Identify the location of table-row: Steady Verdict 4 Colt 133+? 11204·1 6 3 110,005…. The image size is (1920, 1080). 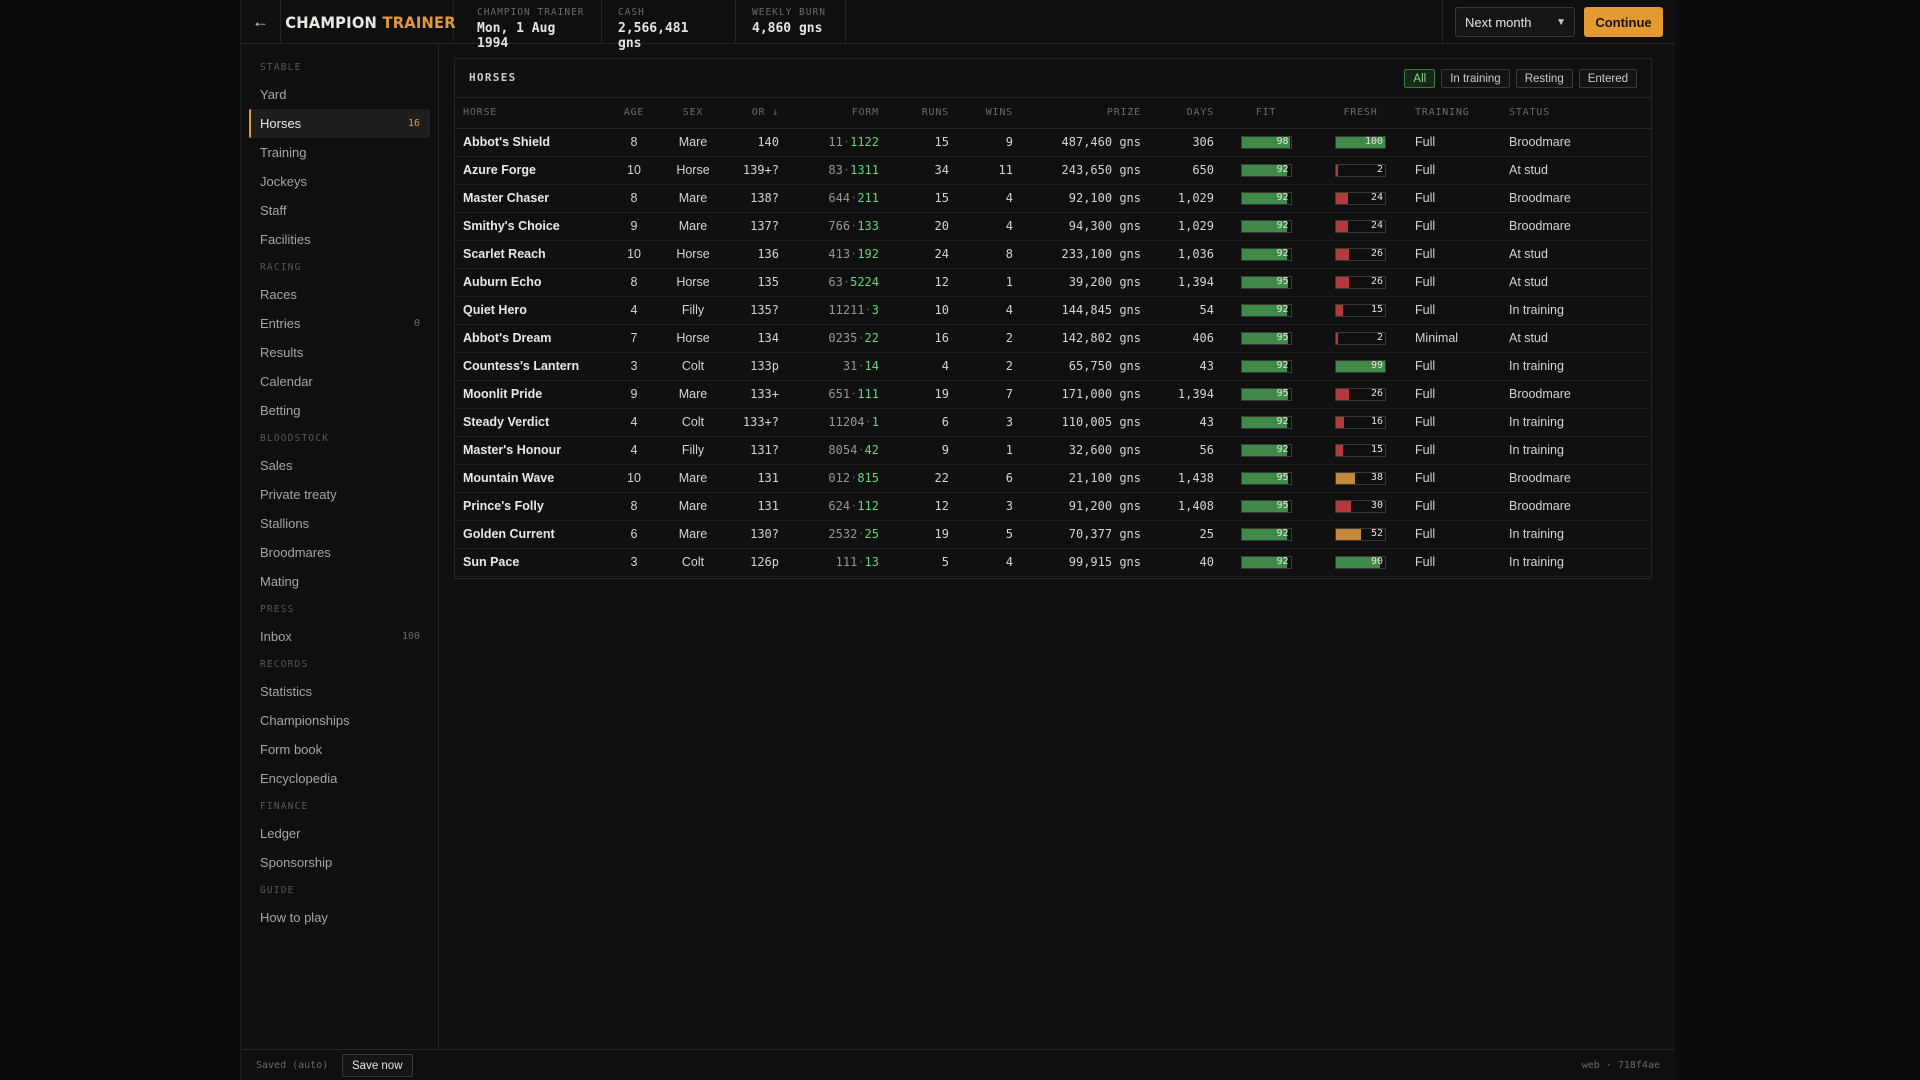
(1053, 422).